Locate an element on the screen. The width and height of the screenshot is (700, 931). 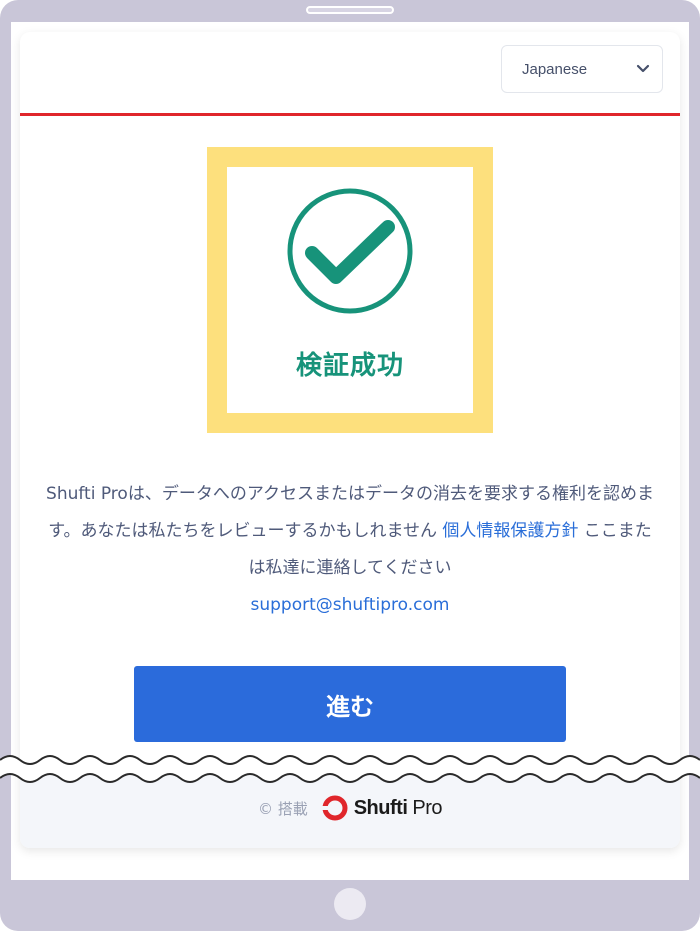
header: Japanese is located at coordinates (350, 73).